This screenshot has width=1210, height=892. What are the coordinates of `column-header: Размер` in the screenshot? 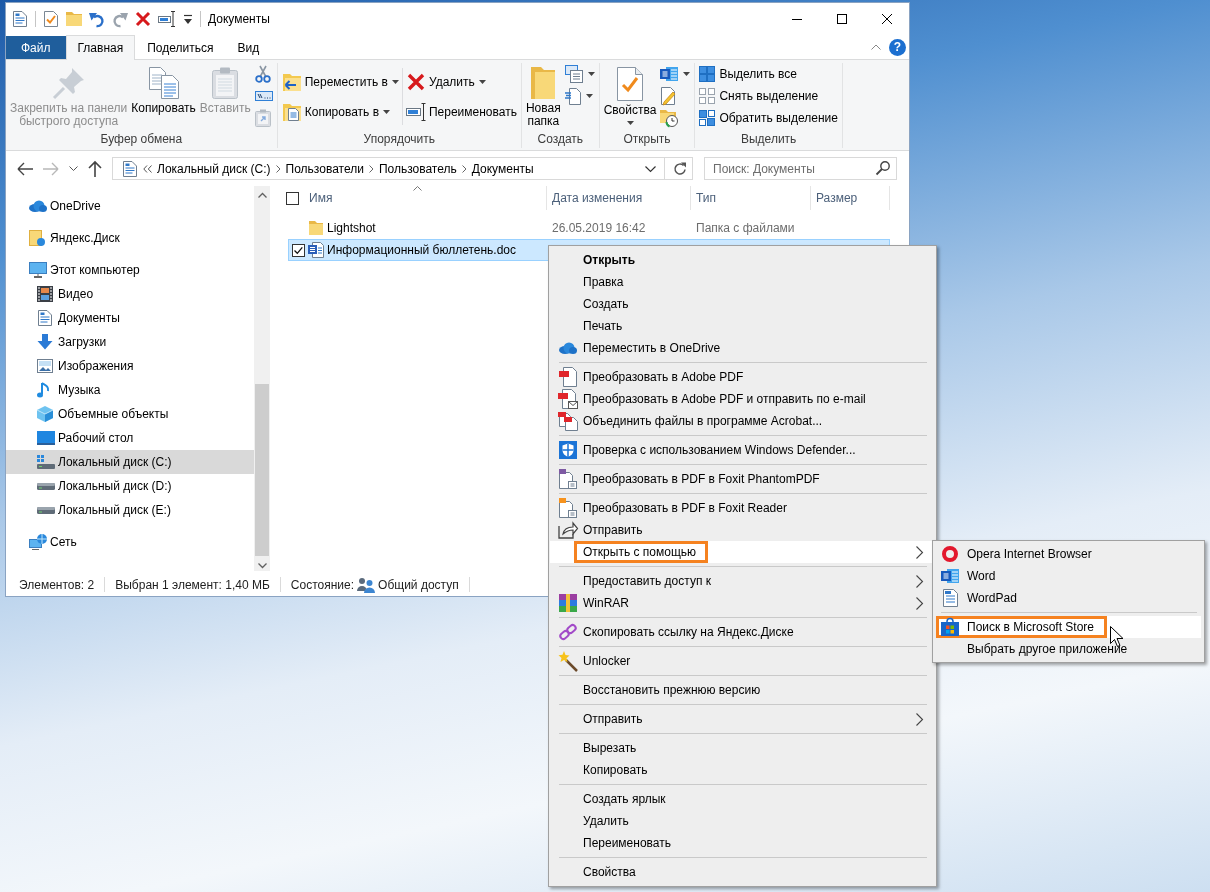 It's located at (850, 198).